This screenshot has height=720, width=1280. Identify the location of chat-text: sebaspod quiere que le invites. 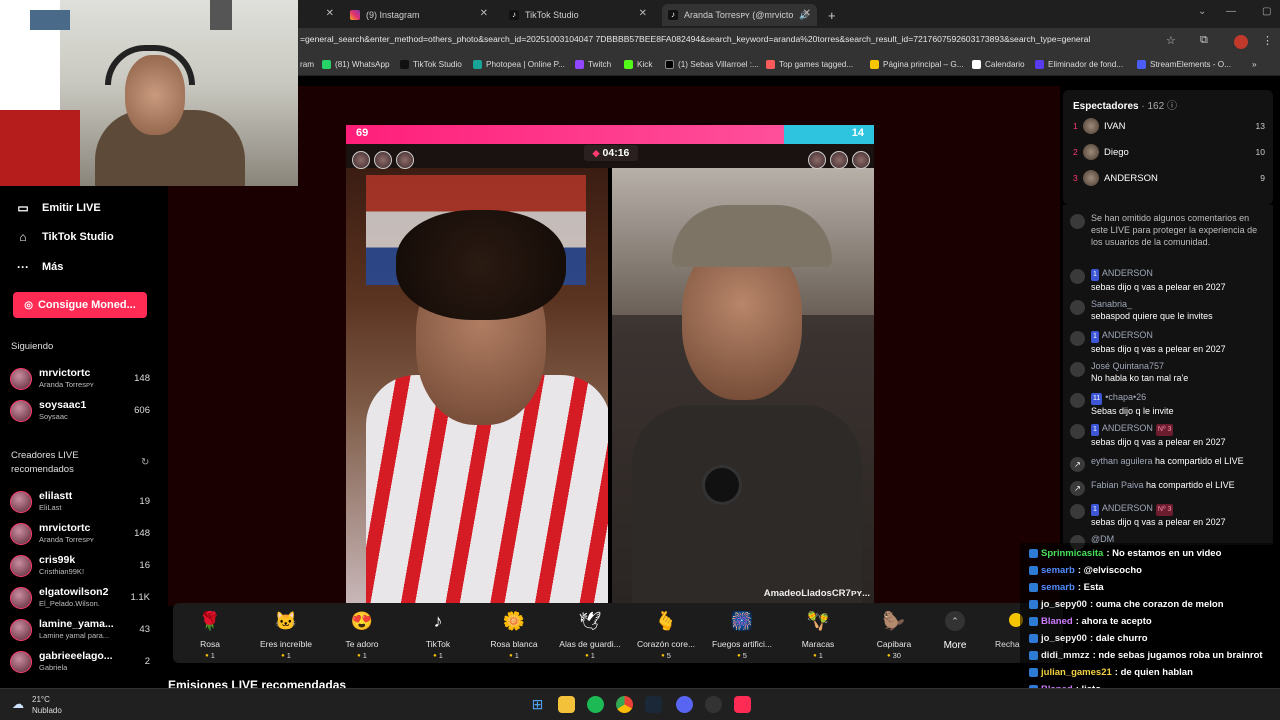
(1152, 316).